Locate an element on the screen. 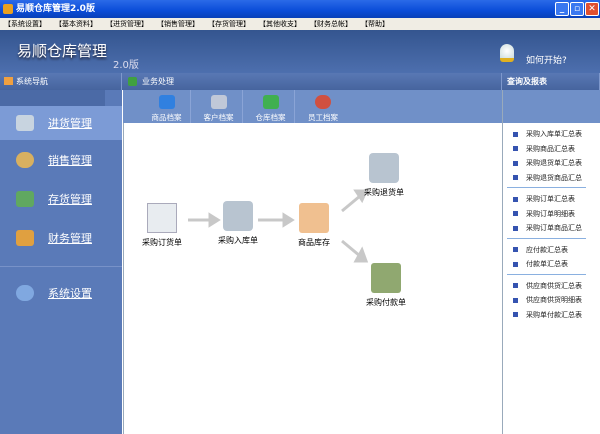 Image resolution: width=600 pixels, height=434 pixels. cart-remove-icon is located at coordinates (384, 168).